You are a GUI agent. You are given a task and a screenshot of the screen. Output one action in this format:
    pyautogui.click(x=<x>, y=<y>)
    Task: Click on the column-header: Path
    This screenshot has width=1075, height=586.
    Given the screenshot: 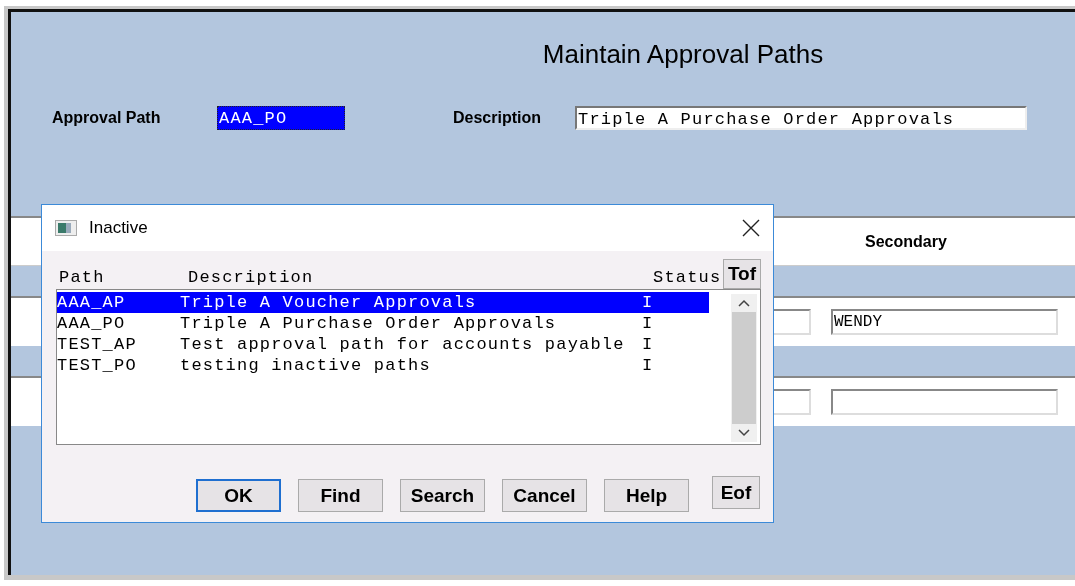 What is the action you would take?
    pyautogui.click(x=82, y=278)
    